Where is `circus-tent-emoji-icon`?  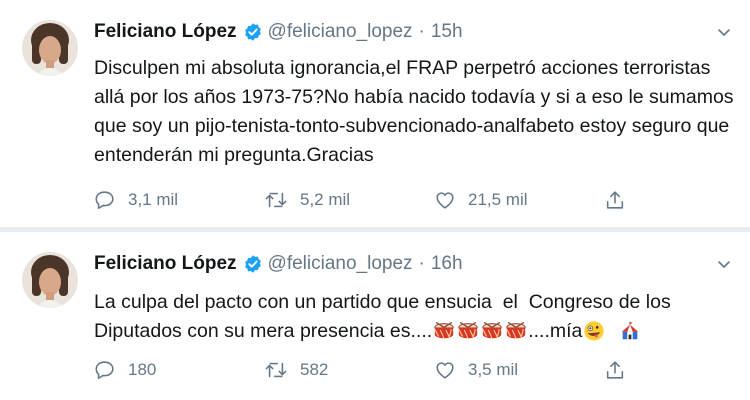
circus-tent-emoji-icon is located at coordinates (630, 330).